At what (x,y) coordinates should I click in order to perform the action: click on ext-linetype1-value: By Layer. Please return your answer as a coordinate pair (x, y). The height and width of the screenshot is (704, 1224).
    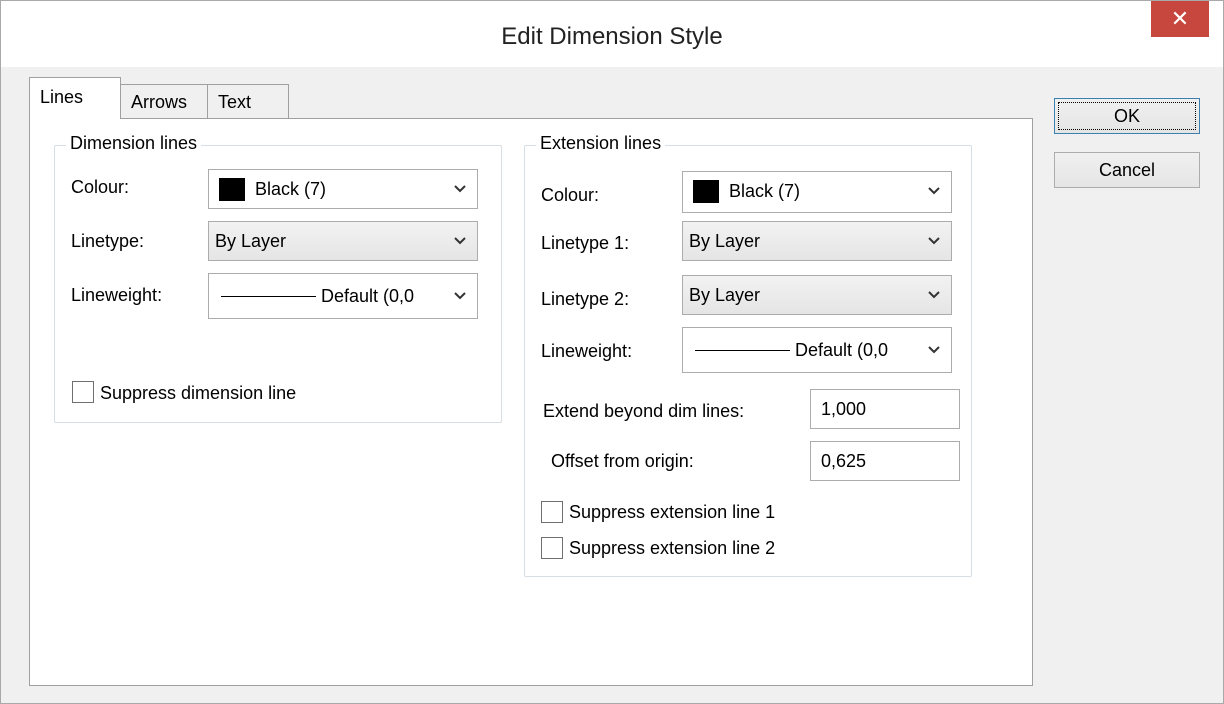
    Looking at the image, I should click on (725, 241).